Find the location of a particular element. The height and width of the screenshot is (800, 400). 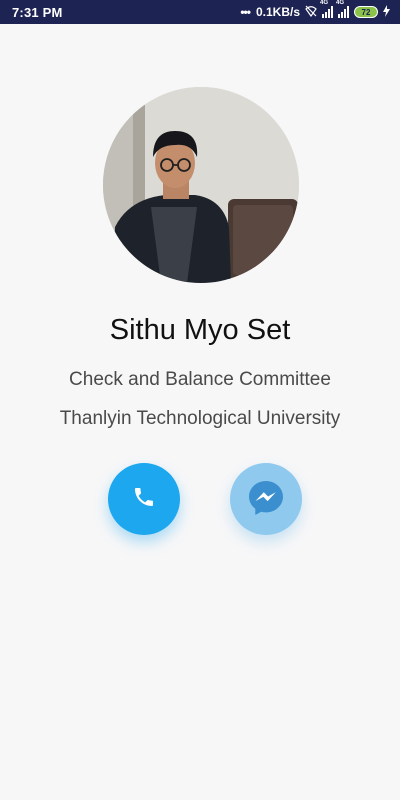

status-time: 7:31 PM is located at coordinates (37, 12).